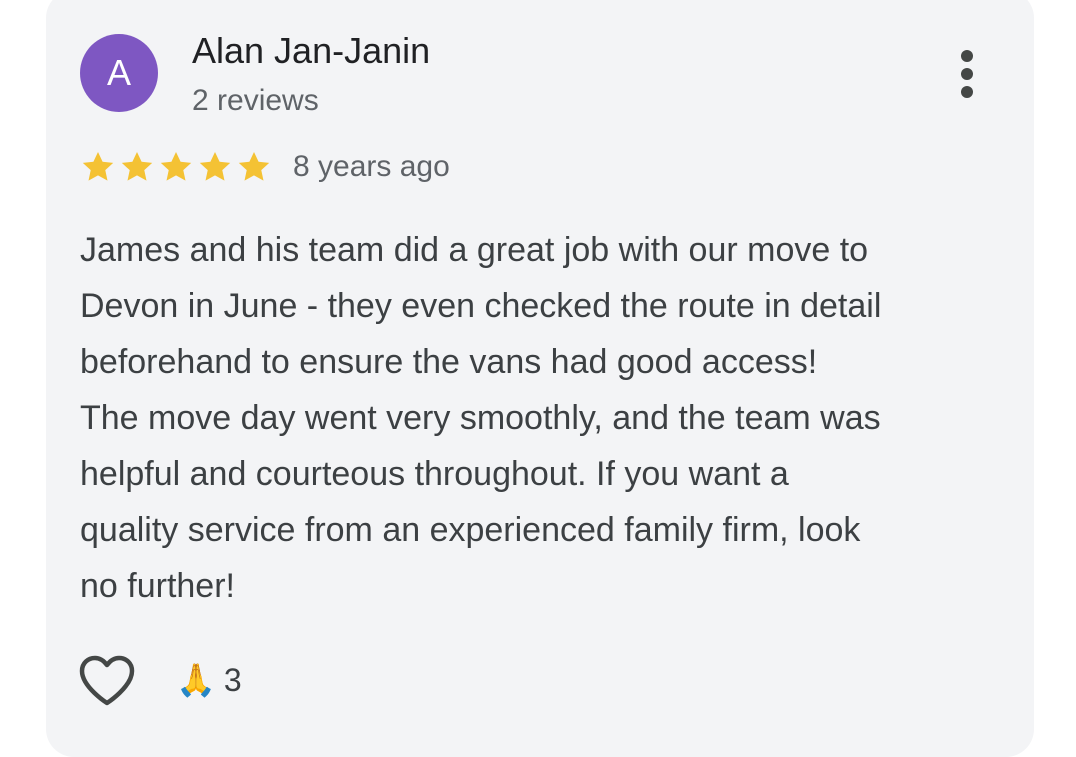  I want to click on star-rating, so click(176, 167).